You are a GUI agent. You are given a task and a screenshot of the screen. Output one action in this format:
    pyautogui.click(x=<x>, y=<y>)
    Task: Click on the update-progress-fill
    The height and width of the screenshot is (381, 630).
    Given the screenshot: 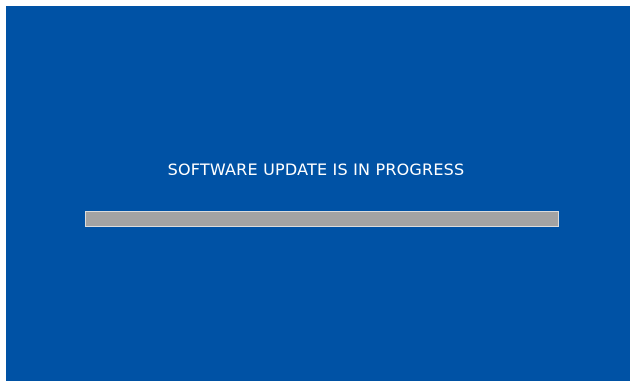 What is the action you would take?
    pyautogui.click(x=322, y=219)
    